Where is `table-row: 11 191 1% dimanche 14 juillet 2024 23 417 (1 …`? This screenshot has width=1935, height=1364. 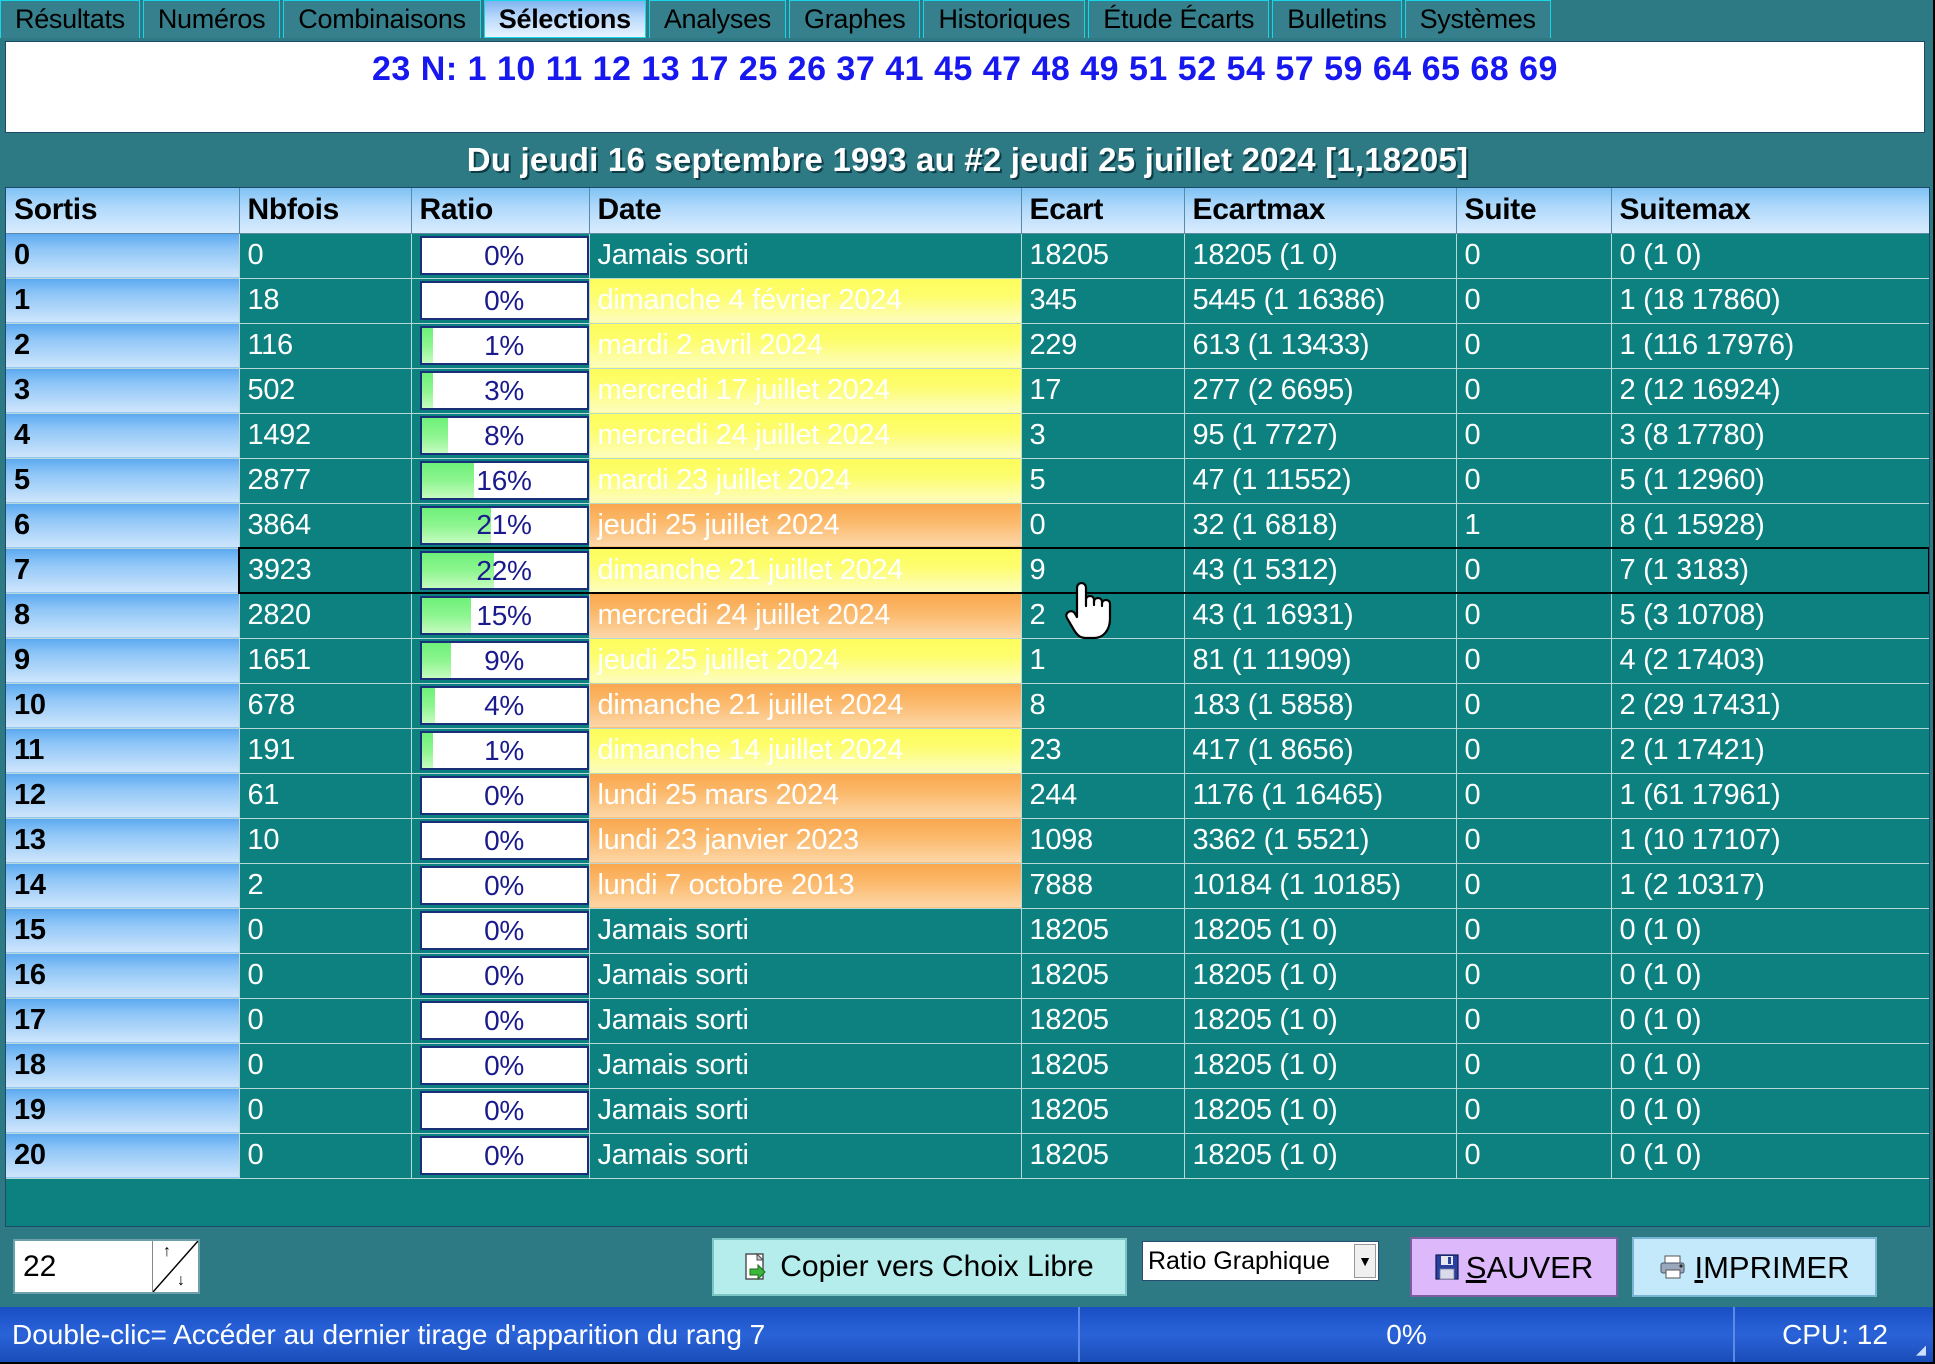
table-row: 11 191 1% dimanche 14 juillet 2024 23 417 (1 … is located at coordinates (967, 751).